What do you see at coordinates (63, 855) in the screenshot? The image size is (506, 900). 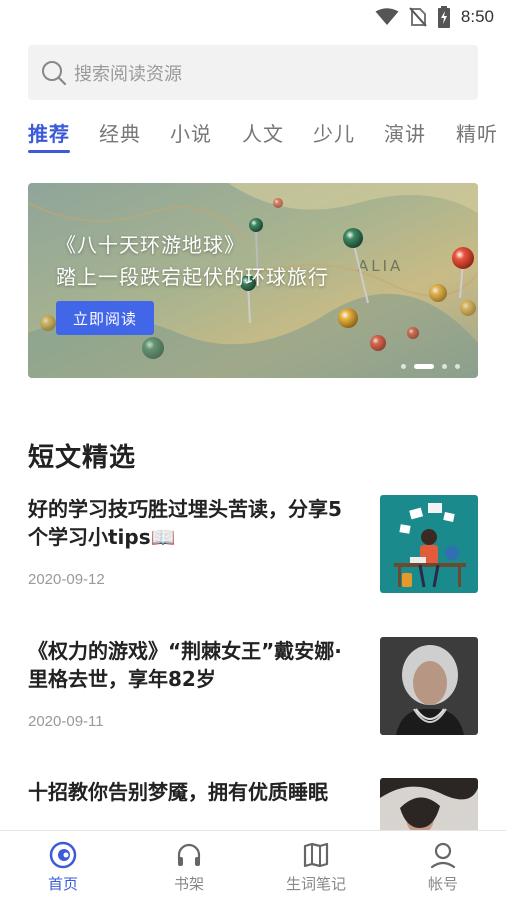 I see `home-icon` at bounding box center [63, 855].